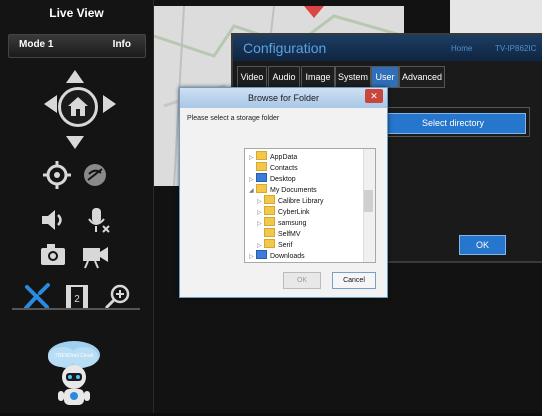 The width and height of the screenshot is (542, 416). Describe the element at coordinates (277, 167) in the screenshot. I see `tree-item: Contacts` at that location.